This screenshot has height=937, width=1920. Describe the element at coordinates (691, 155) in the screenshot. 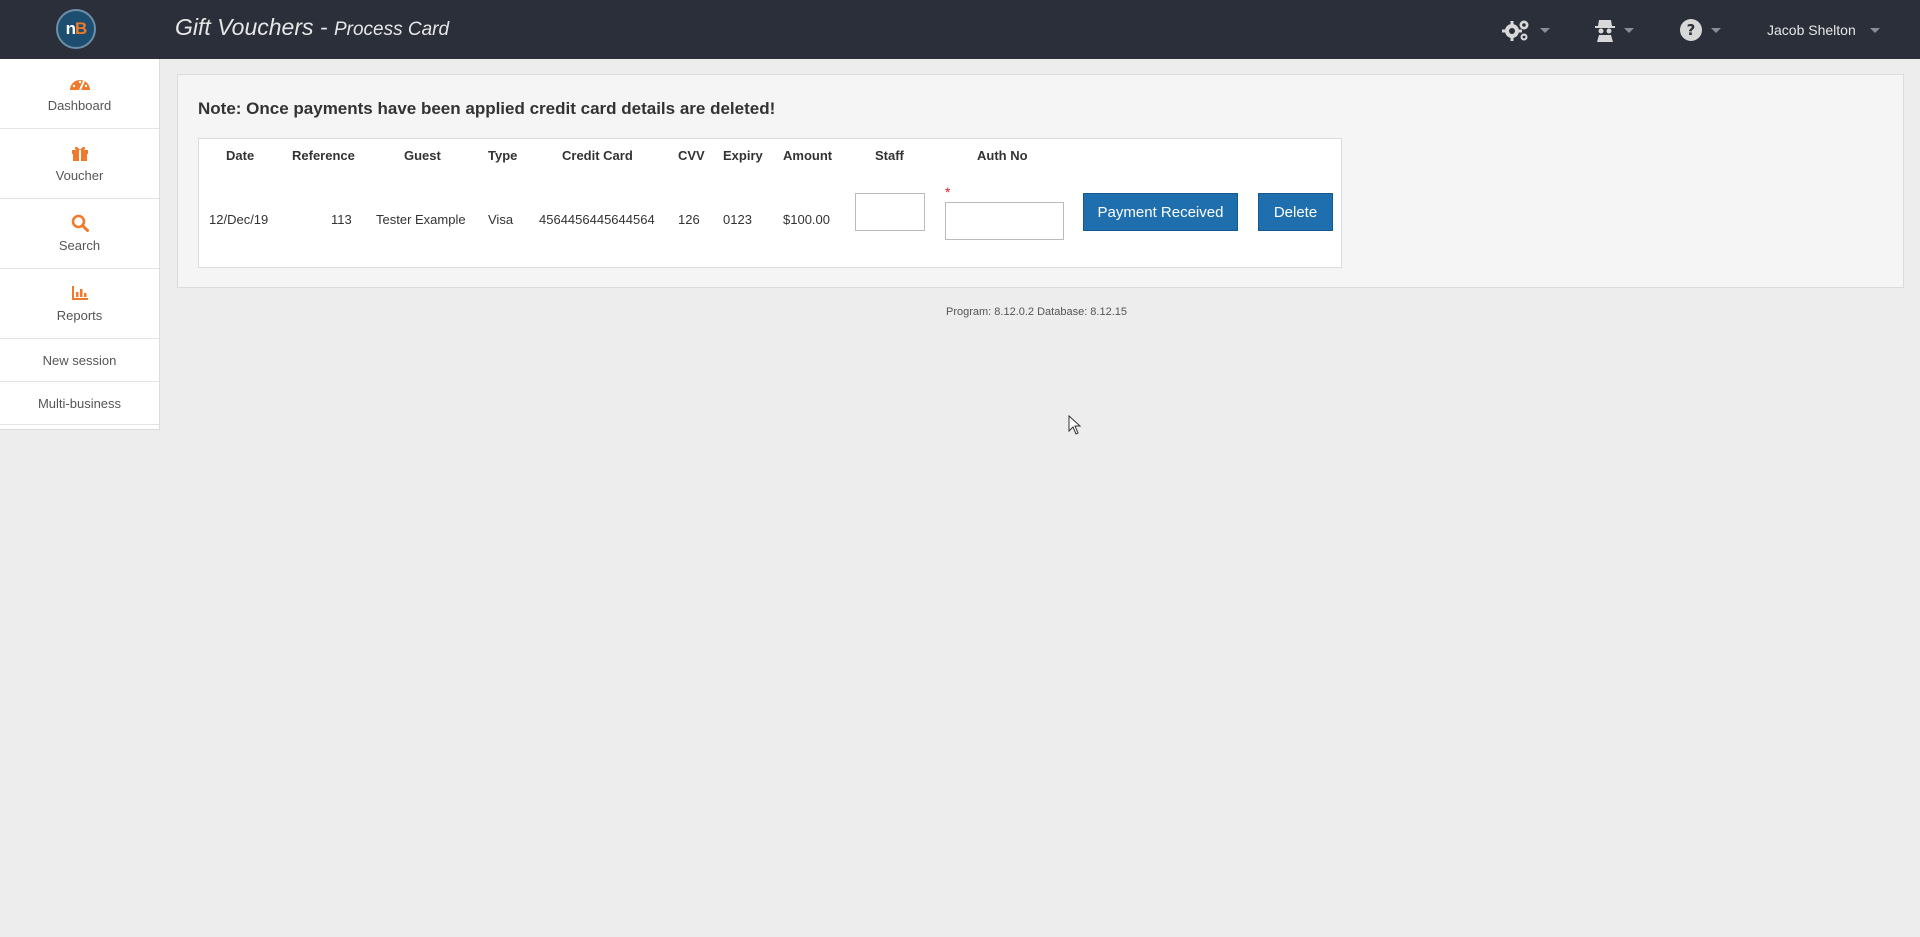

I see `column-header-cvv: CVV` at that location.